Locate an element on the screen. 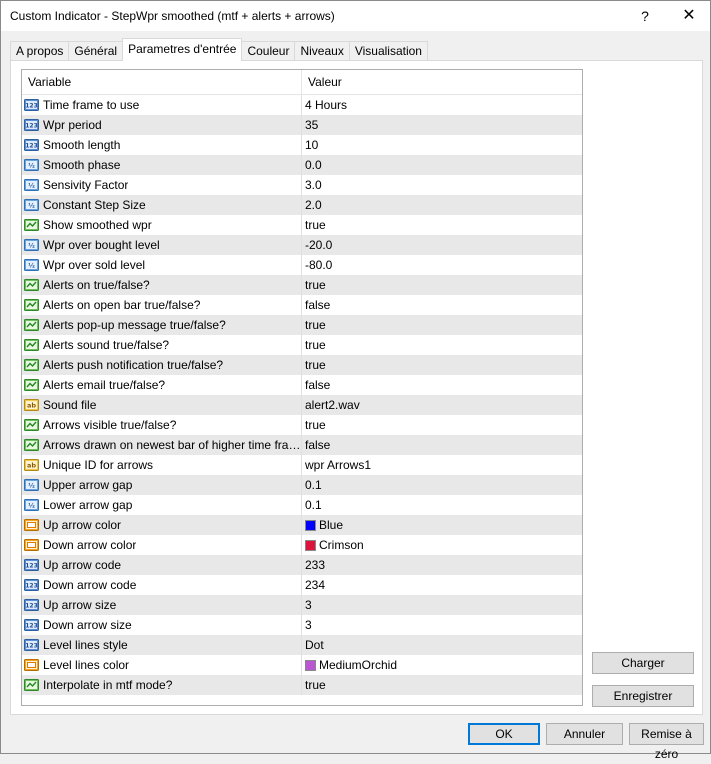  param-row: ½ Upper arrow gap 0.1 is located at coordinates (302, 485).